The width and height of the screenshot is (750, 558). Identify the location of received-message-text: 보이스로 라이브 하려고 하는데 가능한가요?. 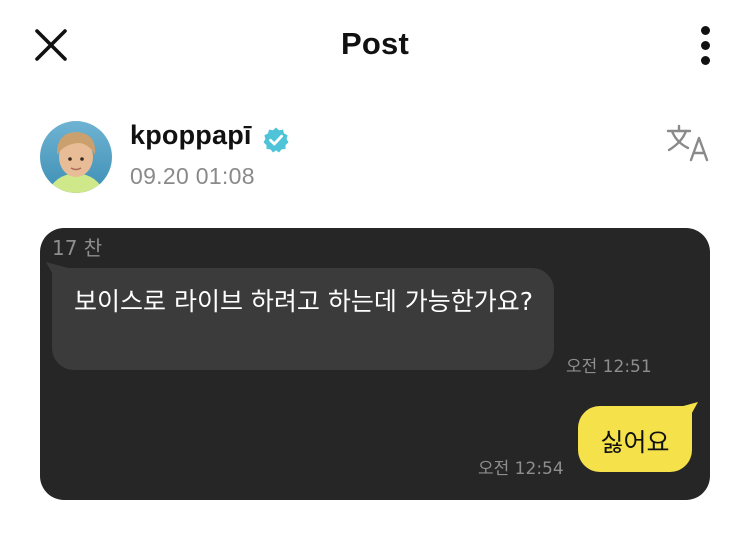
(304, 301).